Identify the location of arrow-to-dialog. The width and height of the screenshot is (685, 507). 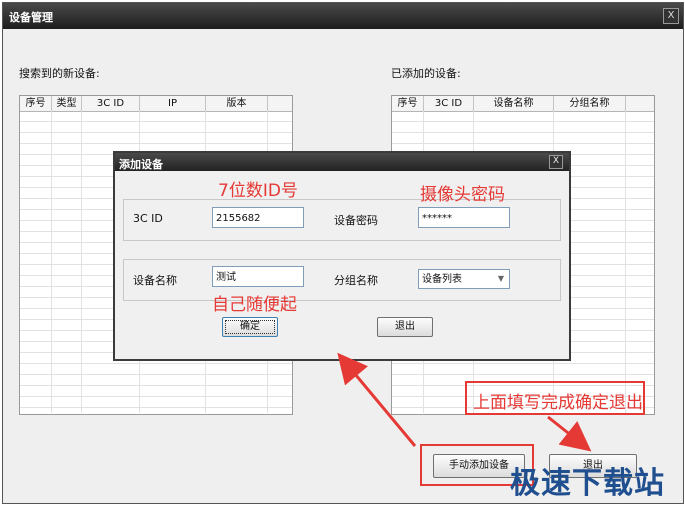
(377, 399).